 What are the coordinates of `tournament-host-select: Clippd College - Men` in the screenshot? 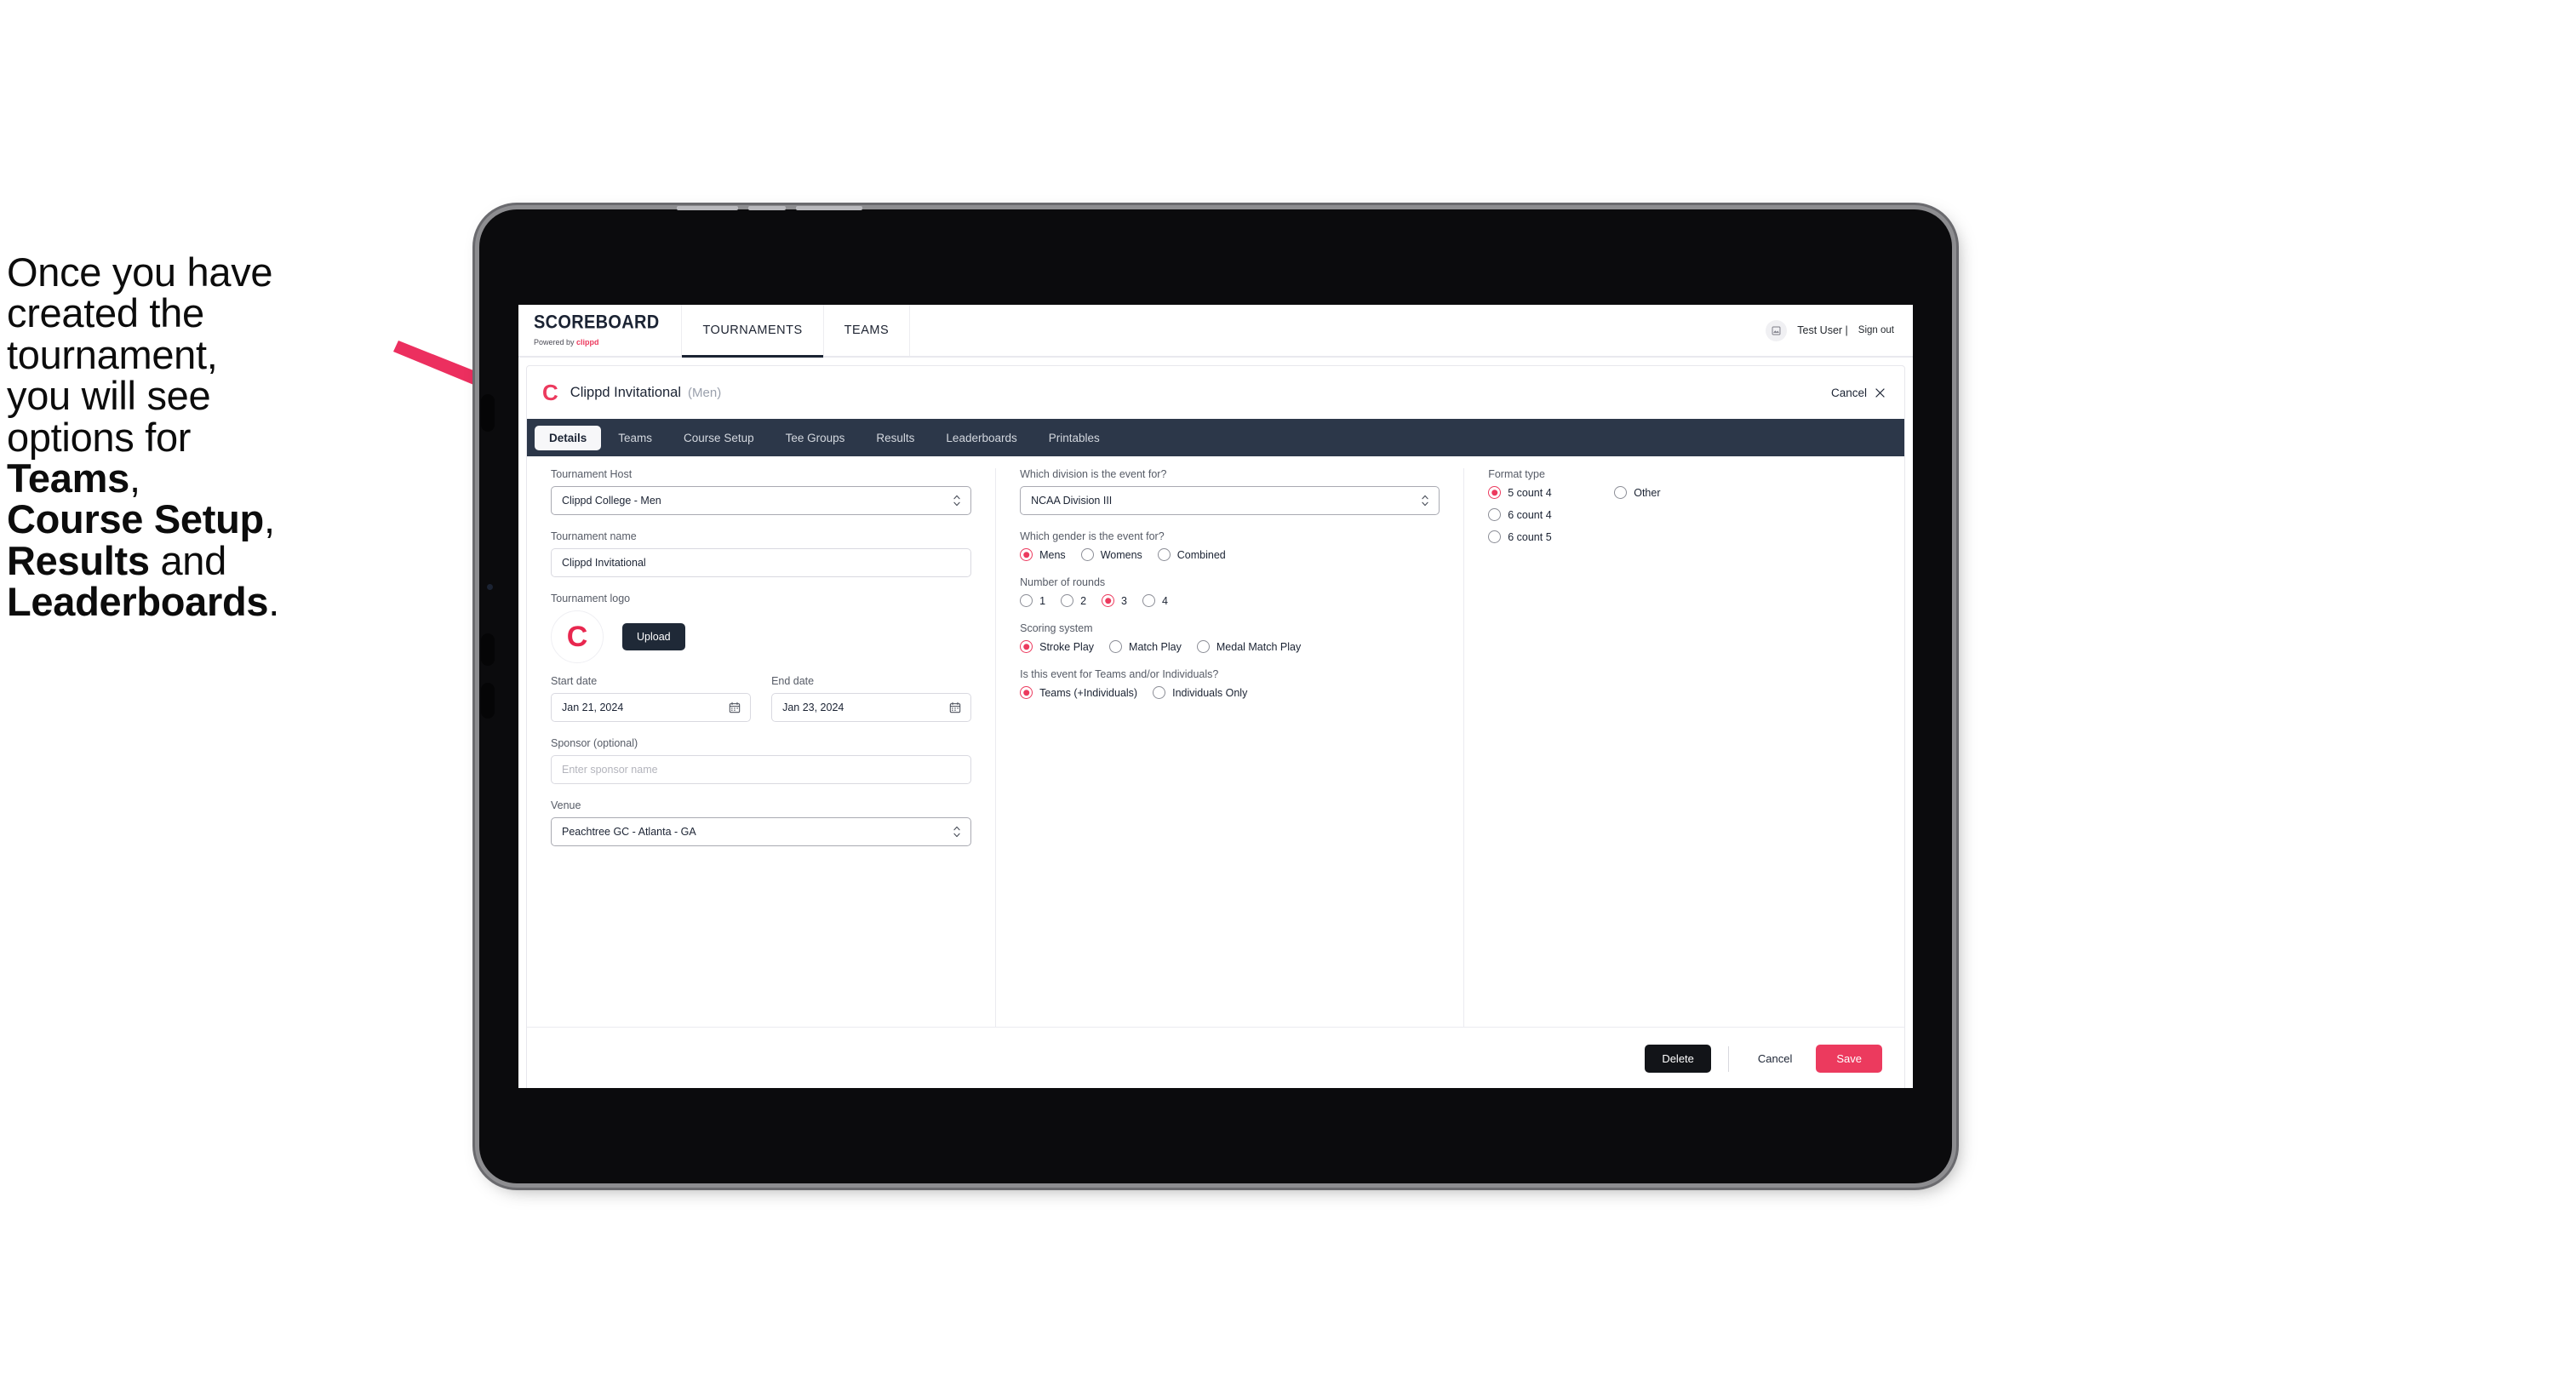 It's located at (761, 500).